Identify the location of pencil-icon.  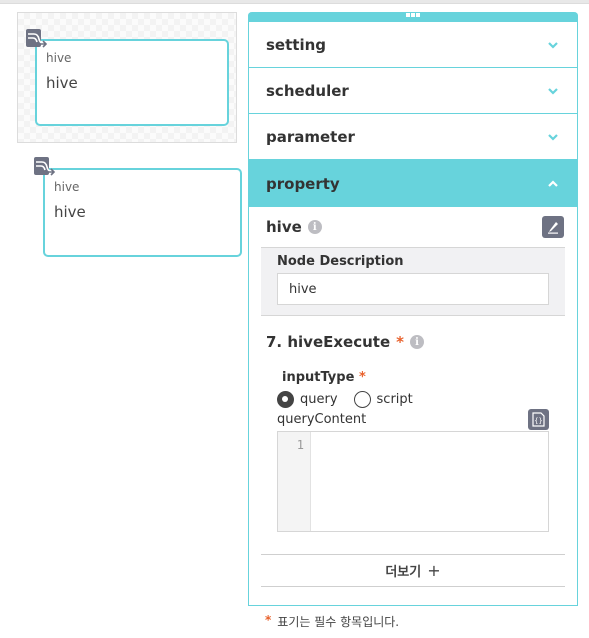
(553, 228).